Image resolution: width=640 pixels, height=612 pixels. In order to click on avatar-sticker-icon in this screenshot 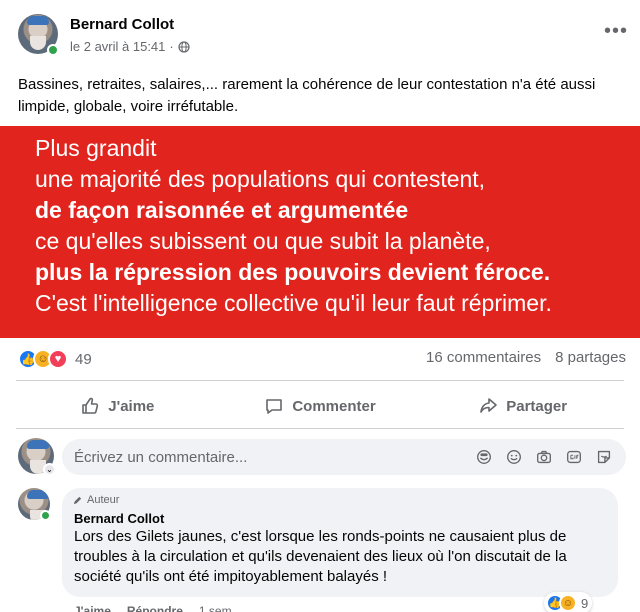, I will do `click(484, 457)`.